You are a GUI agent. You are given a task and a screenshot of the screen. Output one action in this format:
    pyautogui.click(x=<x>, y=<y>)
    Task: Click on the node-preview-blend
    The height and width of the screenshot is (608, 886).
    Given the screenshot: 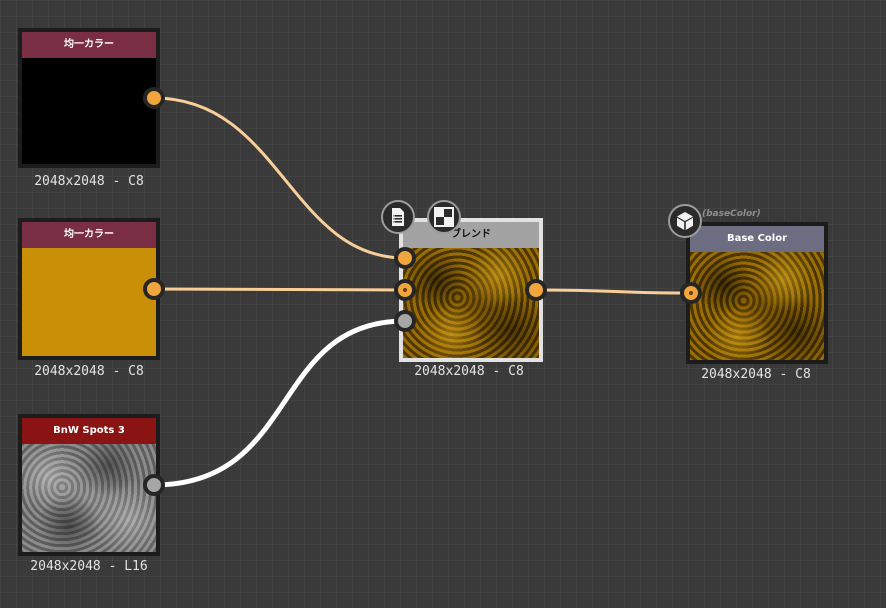 What is the action you would take?
    pyautogui.click(x=471, y=303)
    